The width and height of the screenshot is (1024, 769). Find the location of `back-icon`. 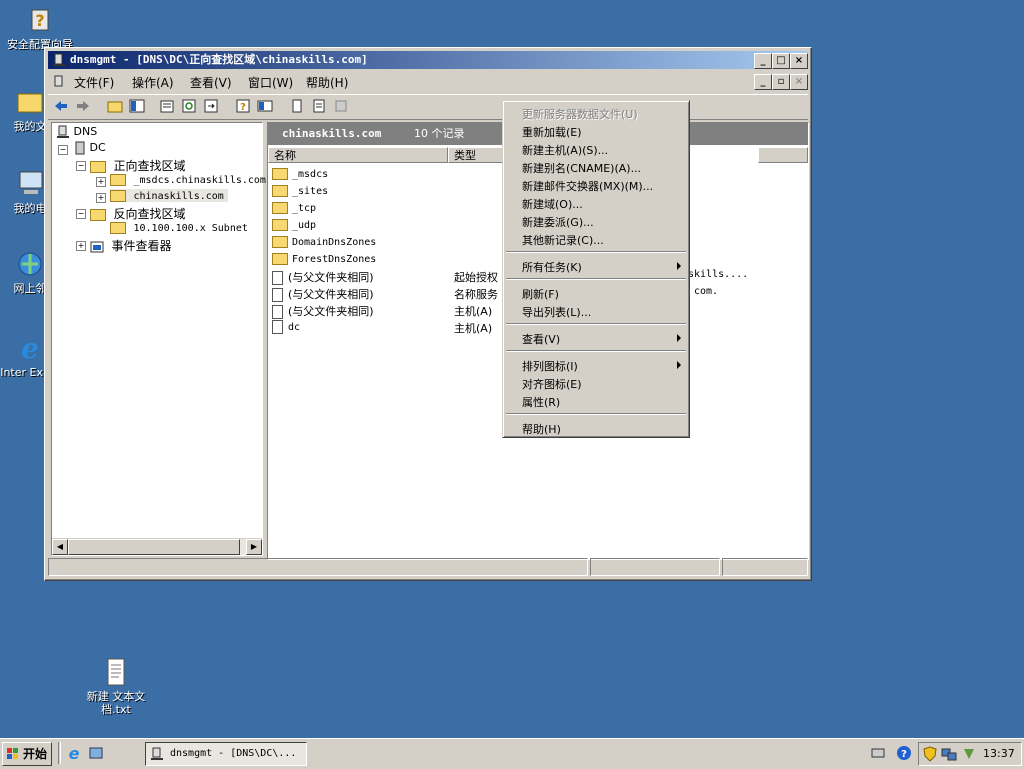

back-icon is located at coordinates (62, 107).